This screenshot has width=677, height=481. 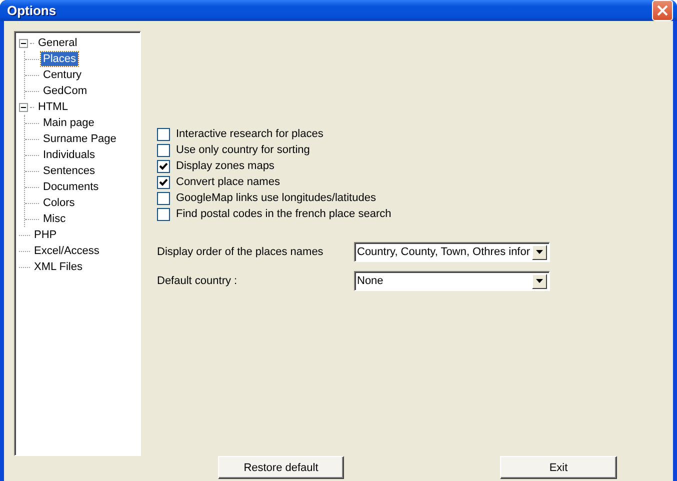 I want to click on dropdown: Country, County, Town, Othres infor, so click(x=452, y=252).